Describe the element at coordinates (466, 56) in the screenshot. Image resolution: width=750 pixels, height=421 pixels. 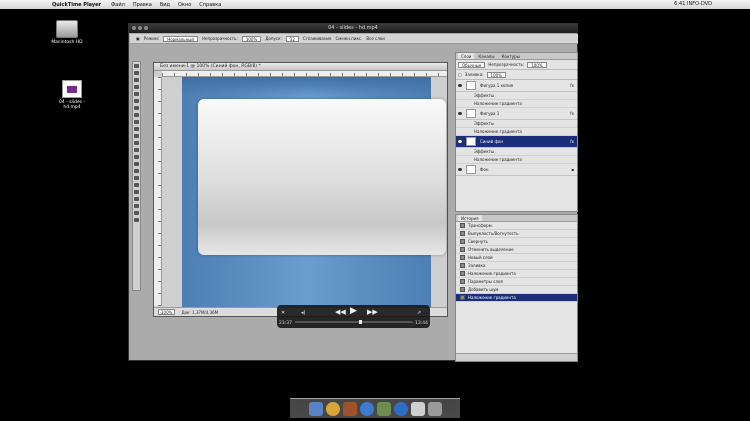
I see `tab-layers: Слои` at that location.